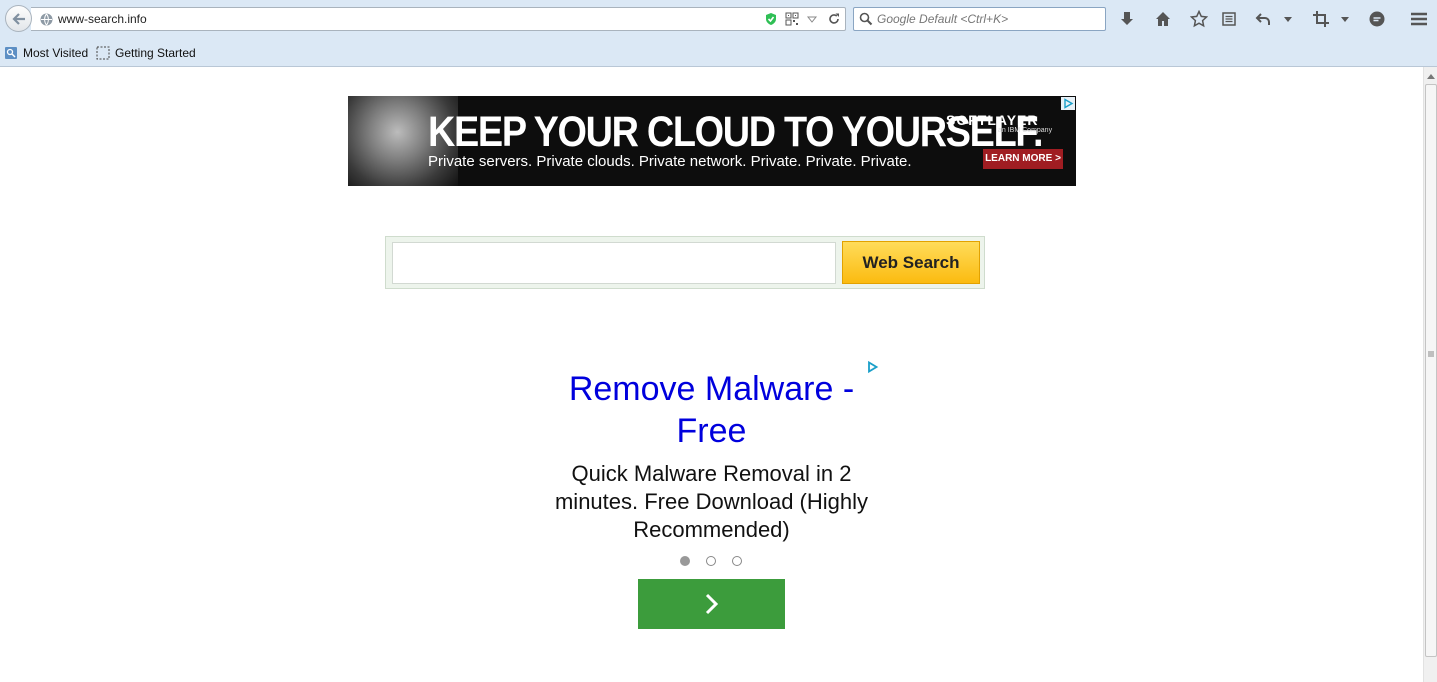 The height and width of the screenshot is (682, 1437). I want to click on url-text: www-search.info, so click(102, 19).